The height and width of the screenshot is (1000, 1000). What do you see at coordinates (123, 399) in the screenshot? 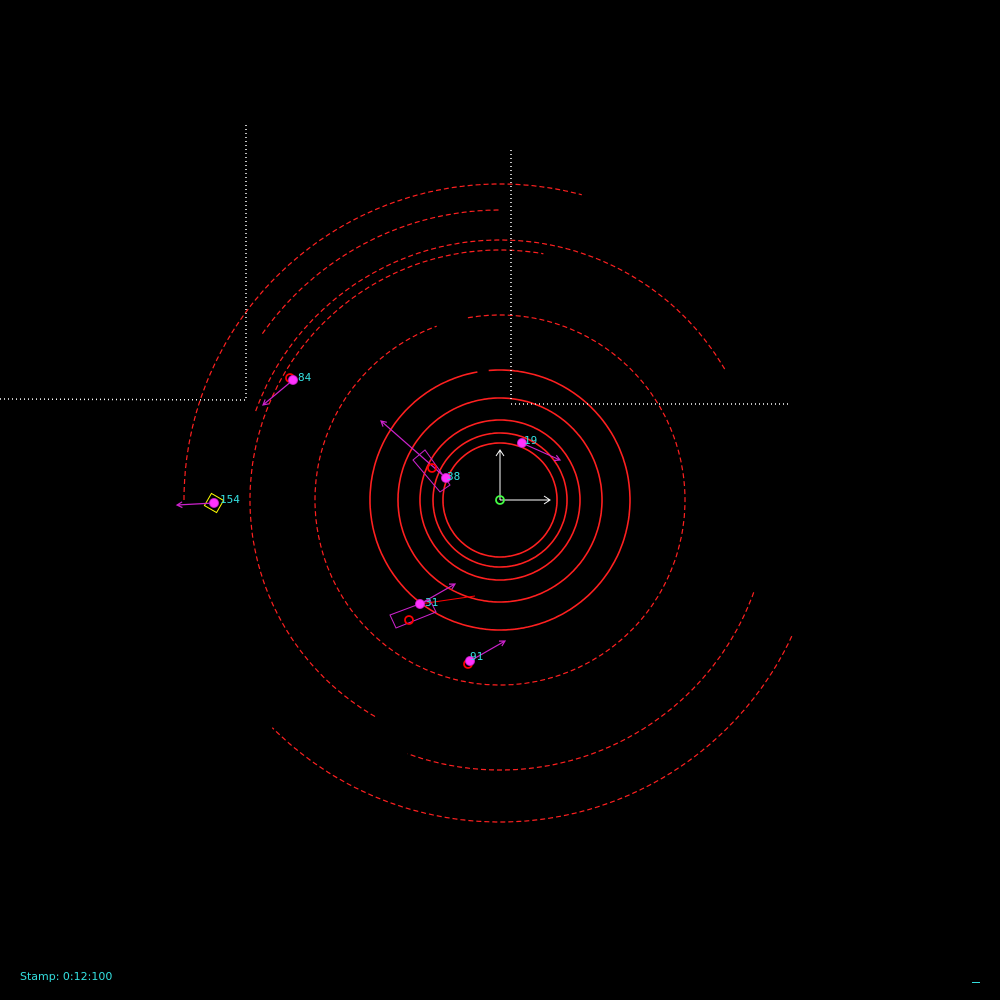
I see `wall-segment` at bounding box center [123, 399].